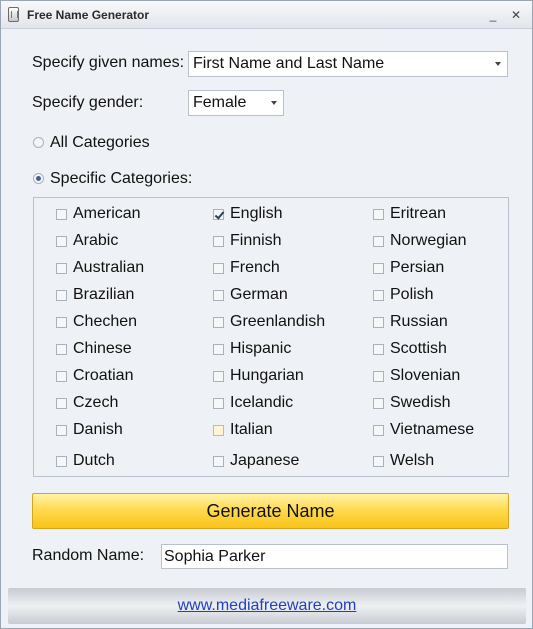  What do you see at coordinates (265, 460) in the screenshot?
I see `category-label: Japanese` at bounding box center [265, 460].